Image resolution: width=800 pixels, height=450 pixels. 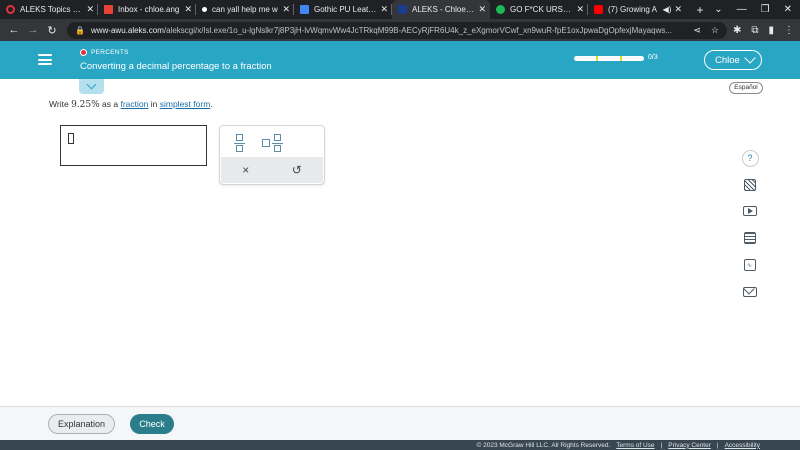 What do you see at coordinates (788, 9) in the screenshot?
I see `close-window-icon: ✕` at bounding box center [788, 9].